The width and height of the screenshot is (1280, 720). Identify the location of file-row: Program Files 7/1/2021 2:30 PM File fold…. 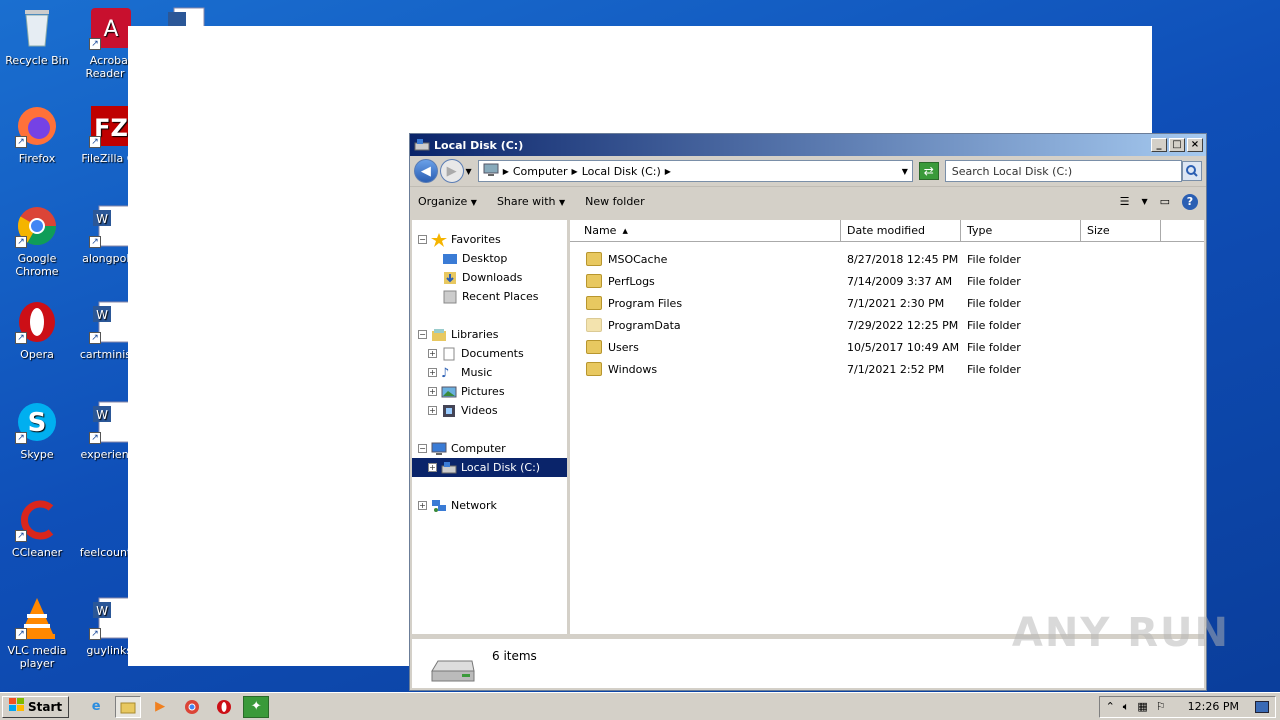
(887, 303).